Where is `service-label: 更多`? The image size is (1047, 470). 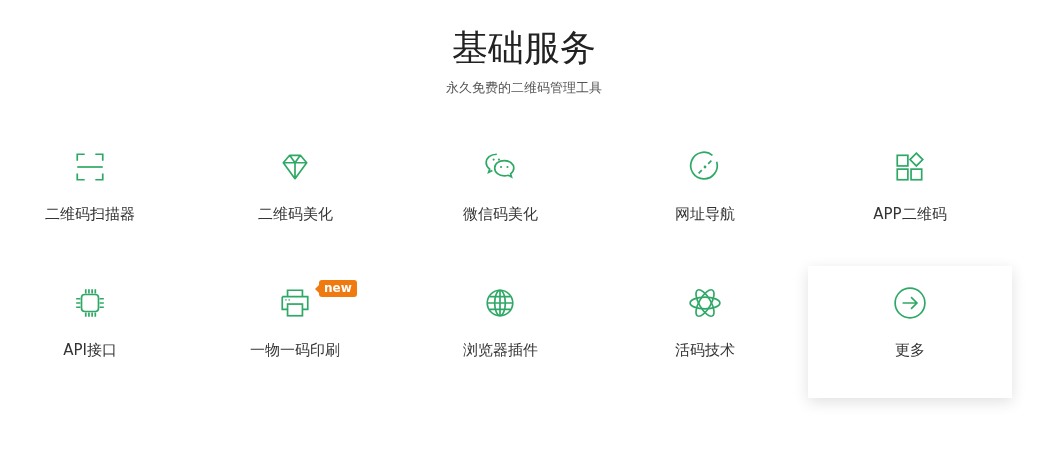 service-label: 更多 is located at coordinates (910, 350).